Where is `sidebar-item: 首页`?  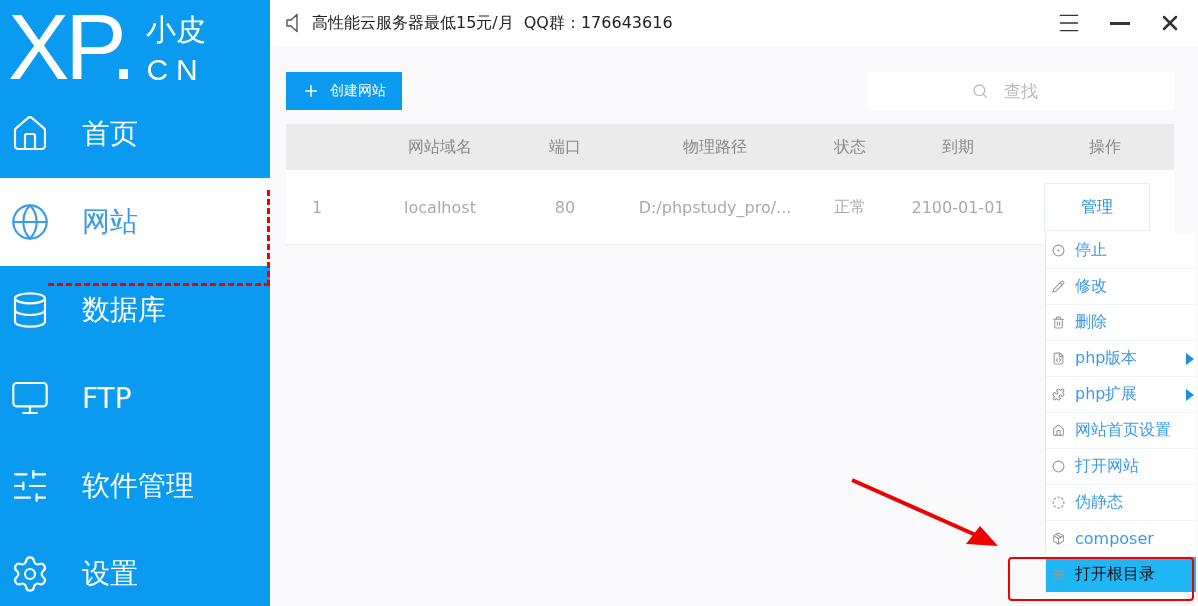 sidebar-item: 首页 is located at coordinates (135, 134).